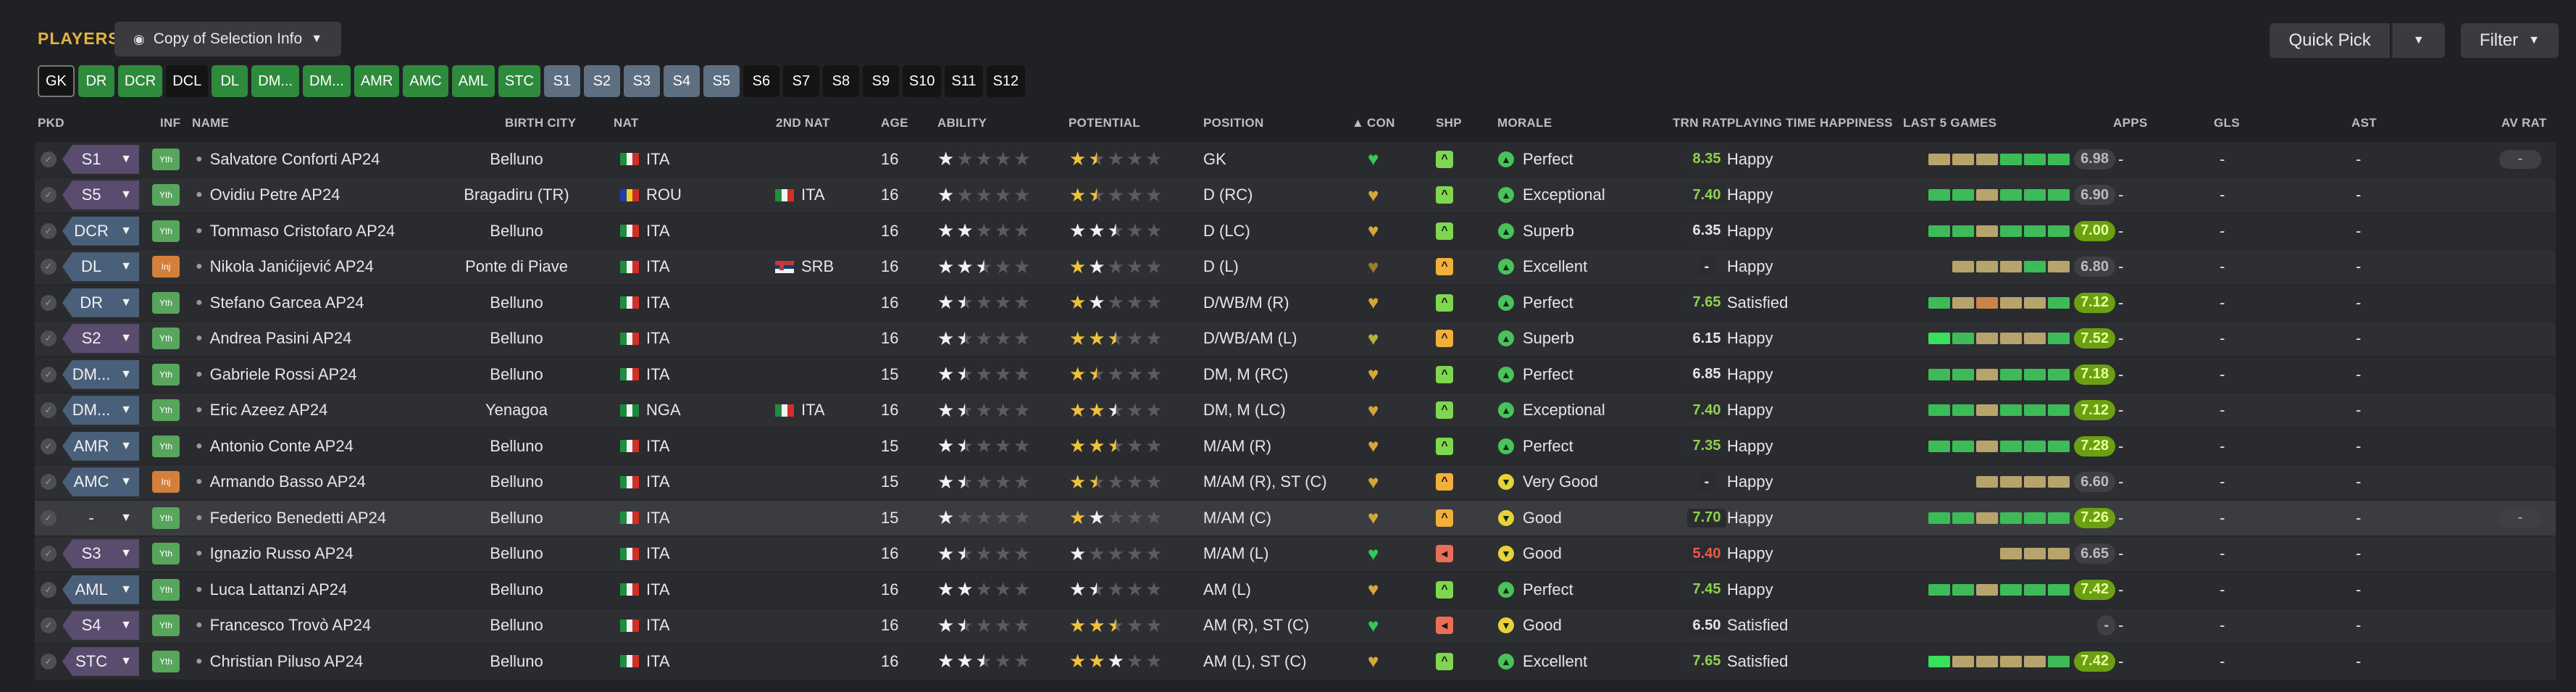 The image size is (2576, 692). Describe the element at coordinates (1381, 123) in the screenshot. I see `col-con: CON` at that location.